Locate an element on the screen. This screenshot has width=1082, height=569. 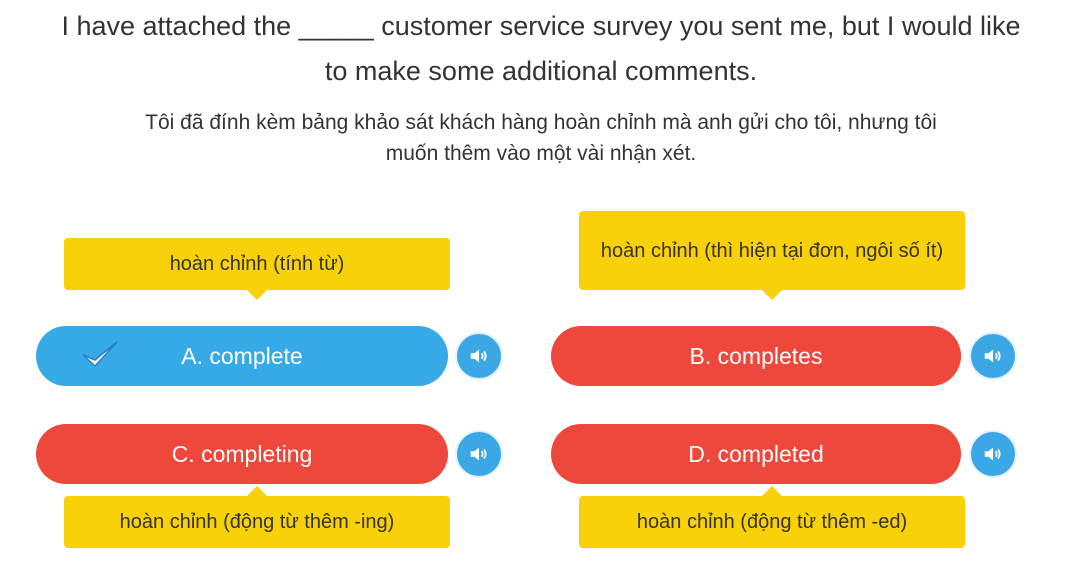
question-line-2: to make some additional comments. is located at coordinates (541, 71).